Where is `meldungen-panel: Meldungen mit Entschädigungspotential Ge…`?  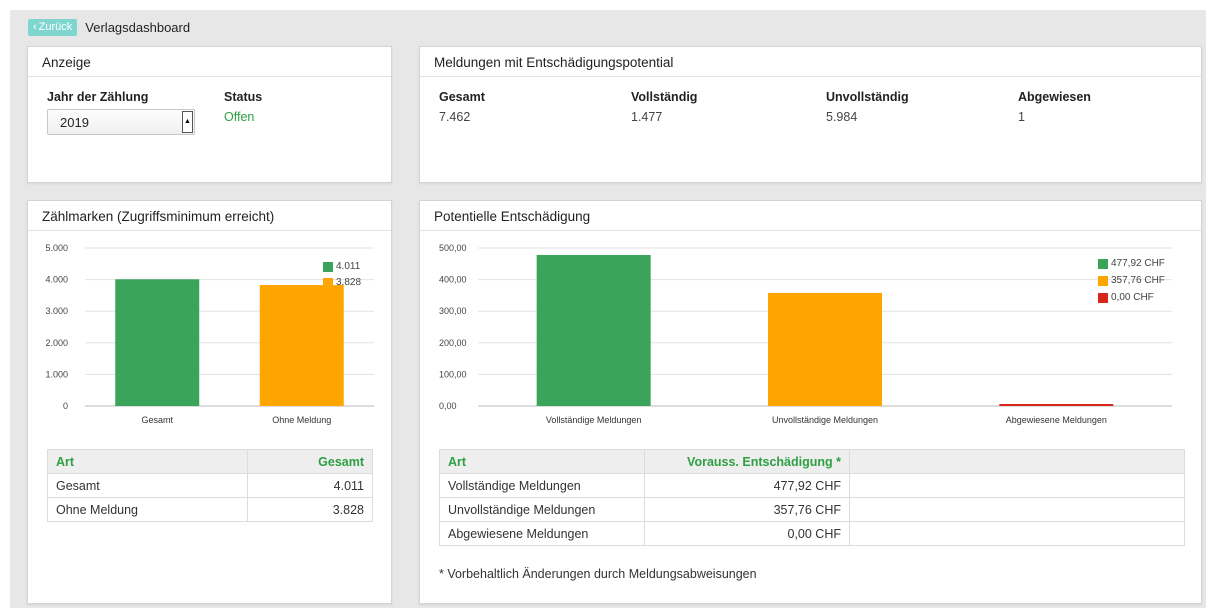
meldungen-panel: Meldungen mit Entschädigungspotential Ge… is located at coordinates (810, 114).